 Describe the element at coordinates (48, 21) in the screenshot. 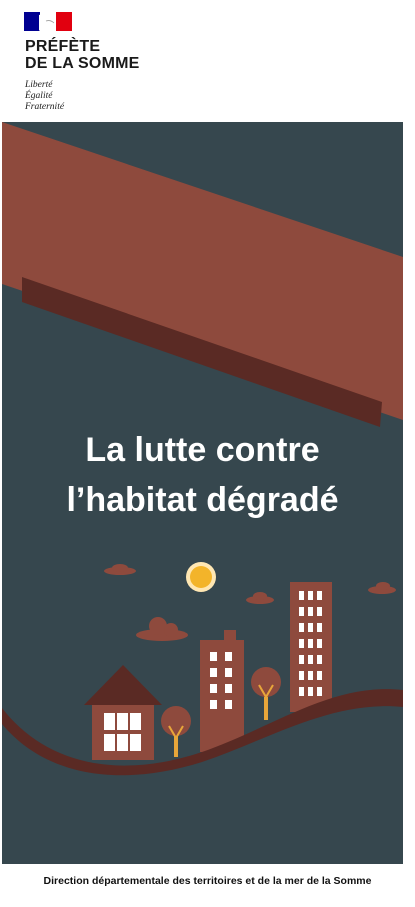

I see `marianne-flag-icon` at that location.